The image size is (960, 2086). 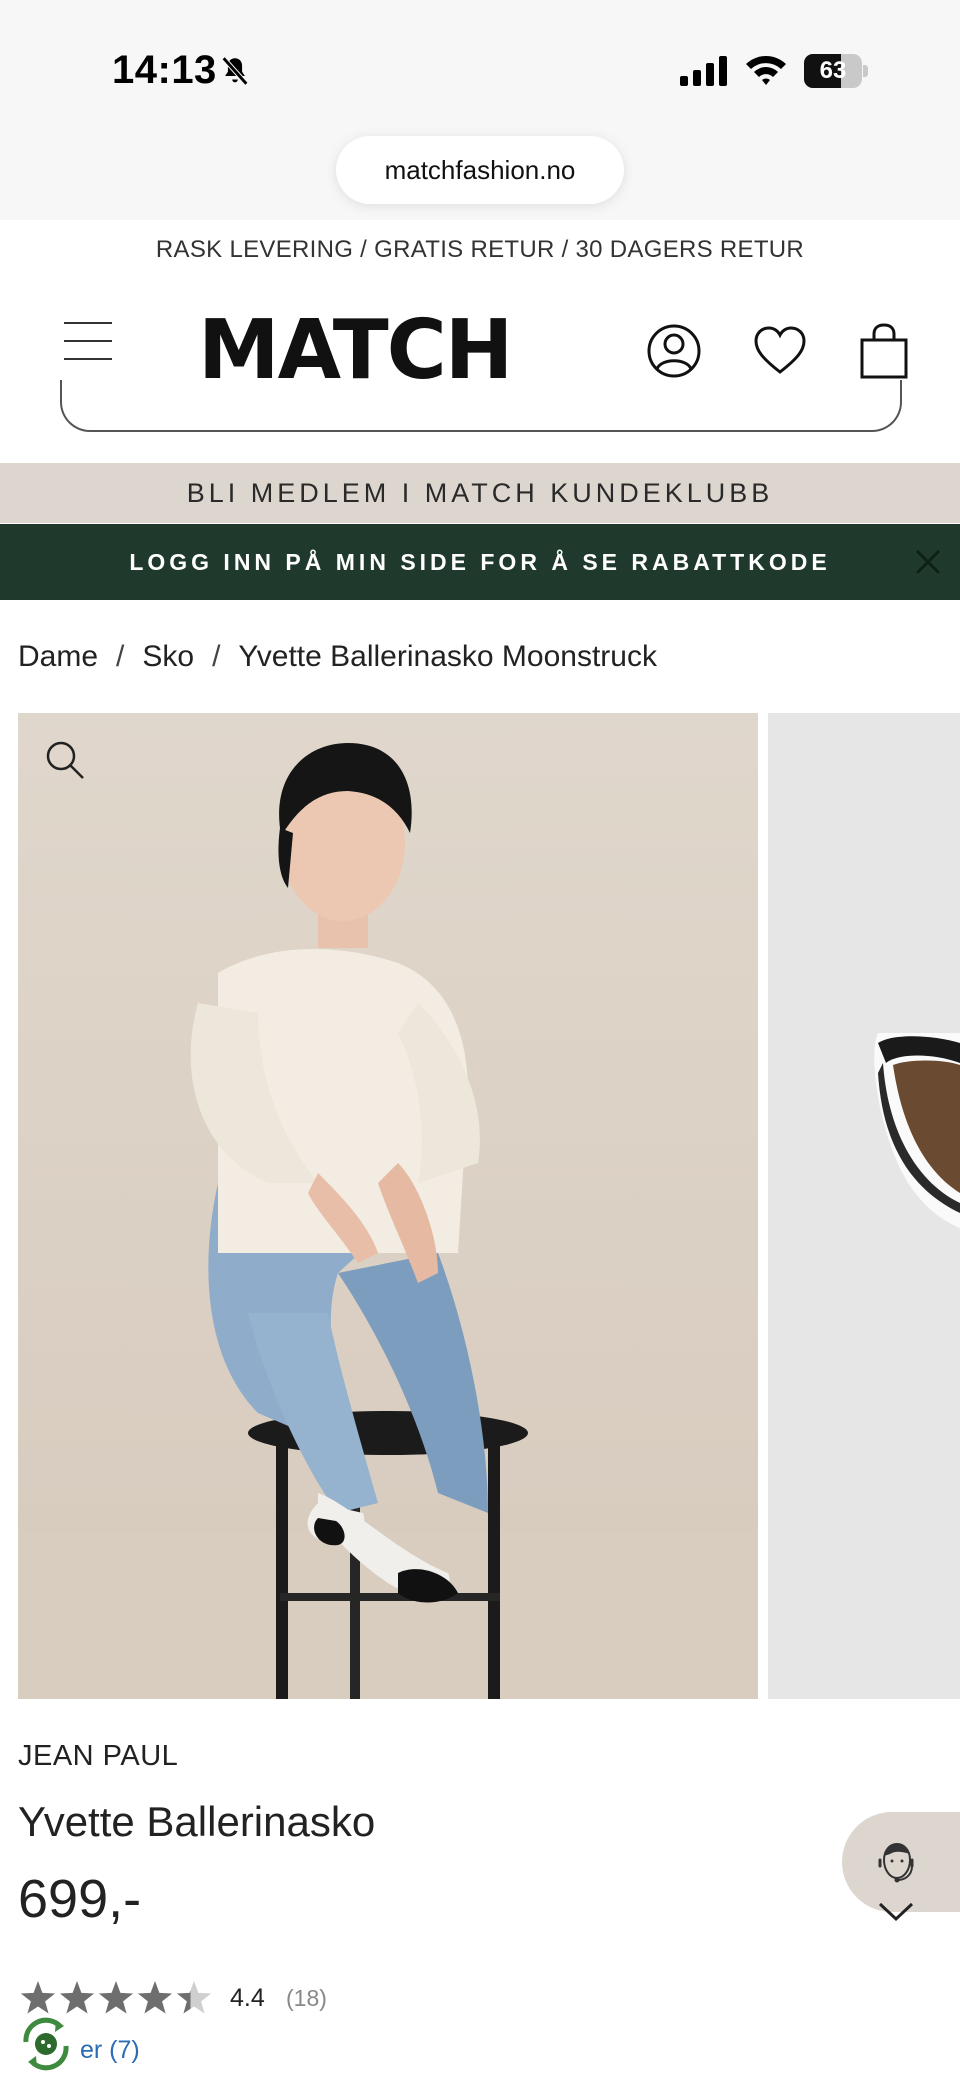 I want to click on heart-icon, so click(x=780, y=351).